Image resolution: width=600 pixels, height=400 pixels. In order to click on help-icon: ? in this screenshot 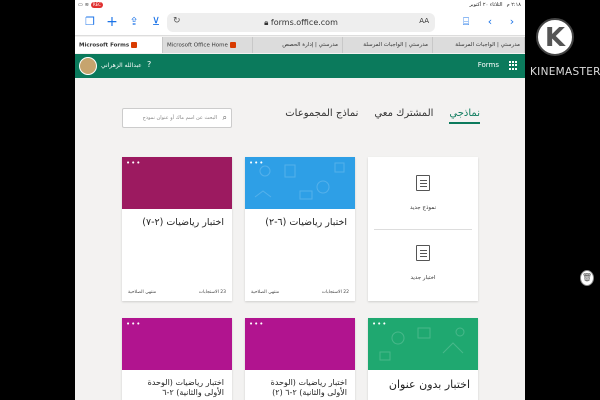, I will do `click(149, 64)`.